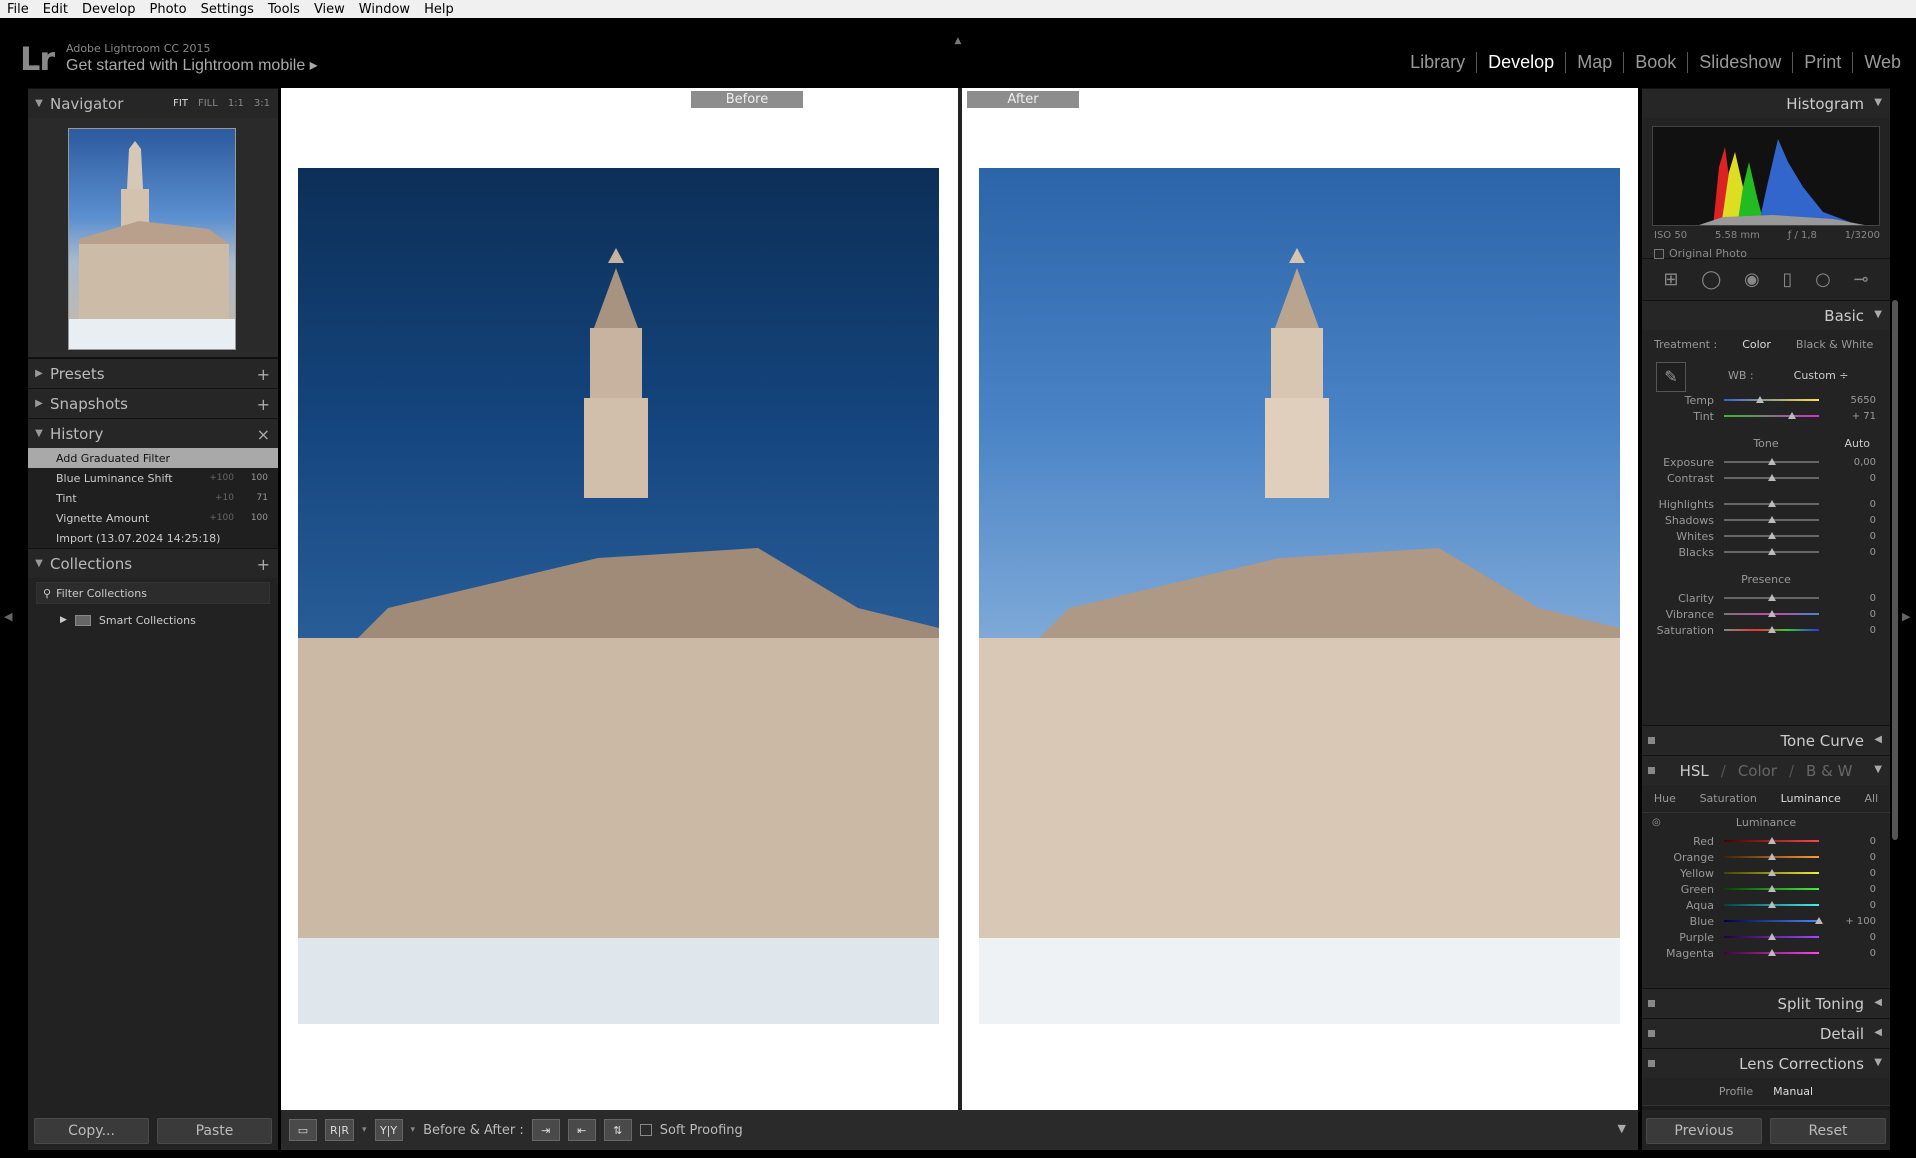  What do you see at coordinates (263, 434) in the screenshot?
I see `clear-history-icon: ×` at bounding box center [263, 434].